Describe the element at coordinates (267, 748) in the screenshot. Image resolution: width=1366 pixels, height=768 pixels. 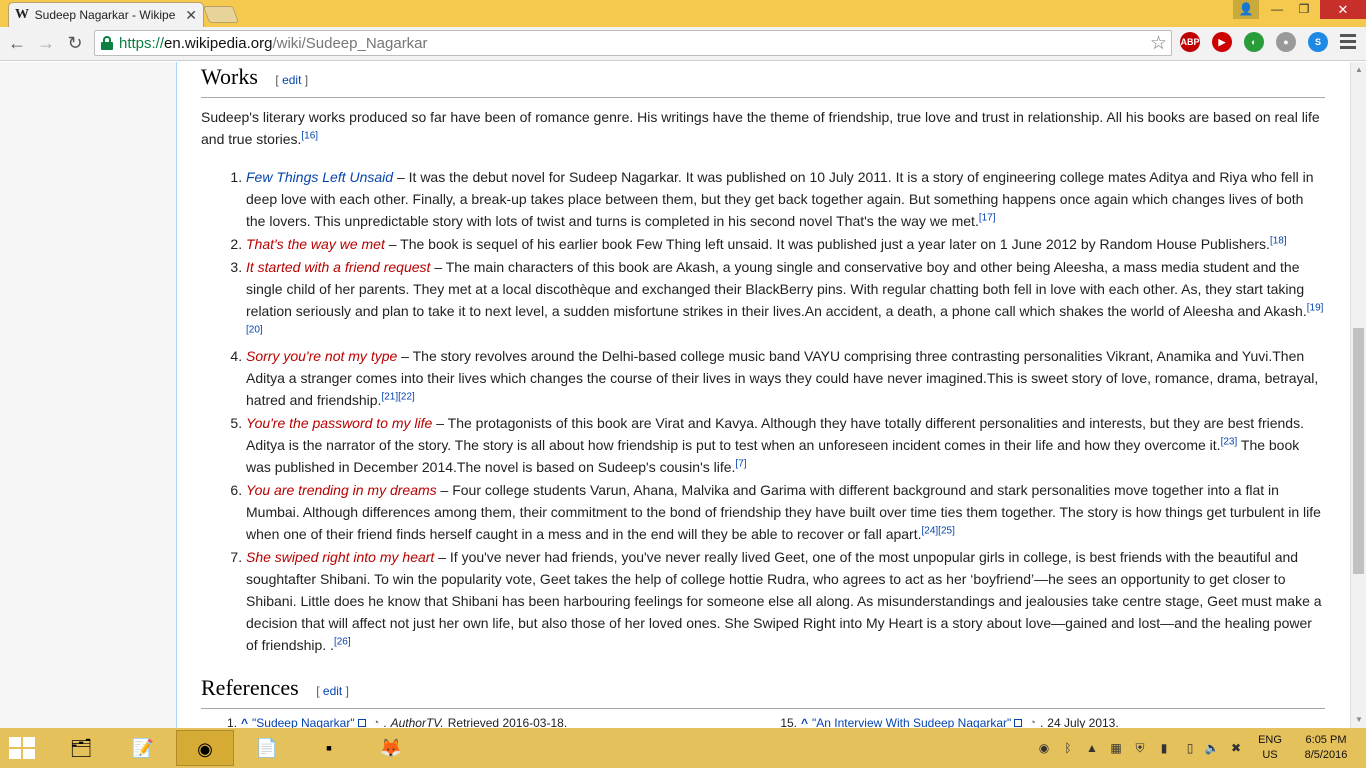
I see `notepad-icon: 📄` at that location.